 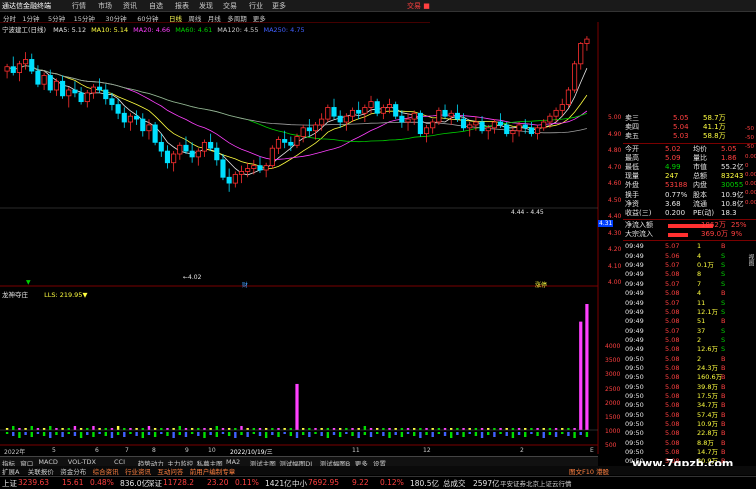 I want to click on indicator-tab-4: CCI, so click(x=119, y=462).